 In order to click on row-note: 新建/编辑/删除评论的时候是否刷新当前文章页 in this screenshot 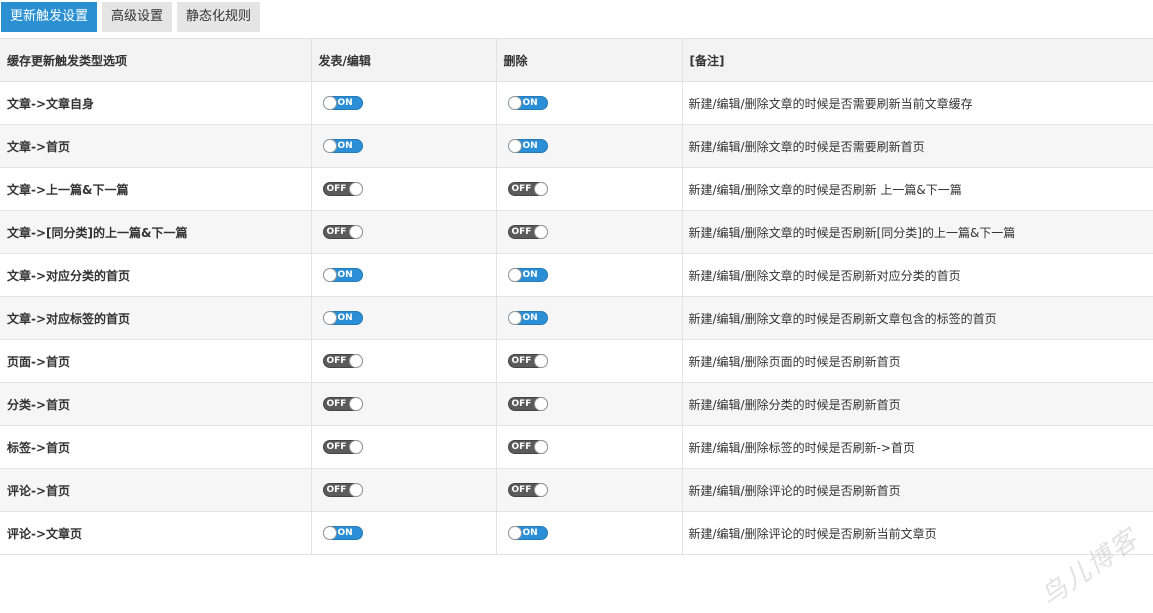, I will do `click(917, 533)`.